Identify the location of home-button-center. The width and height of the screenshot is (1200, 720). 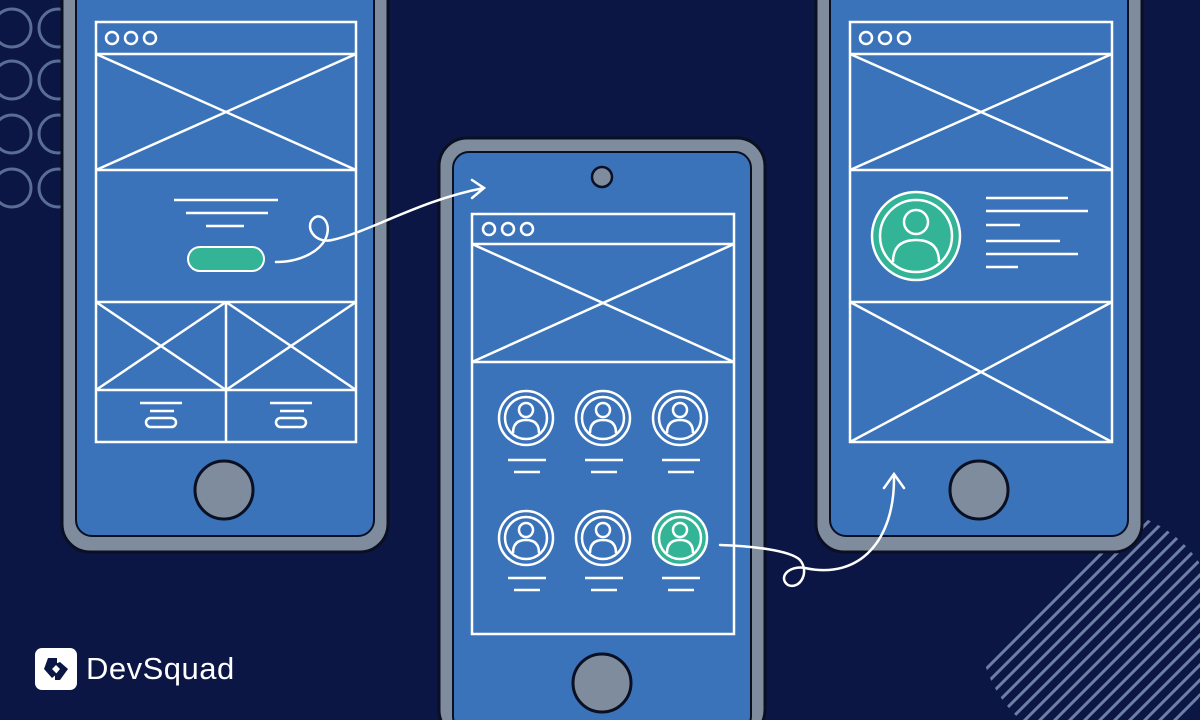
(602, 683).